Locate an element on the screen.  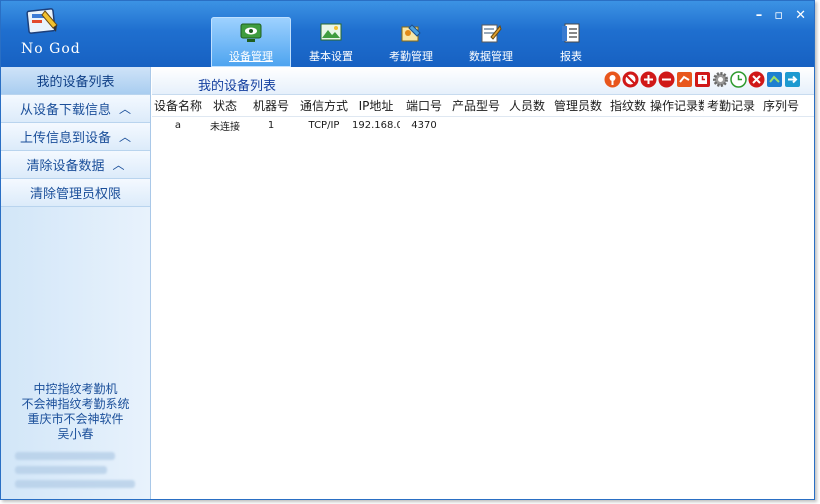
column-header: 指纹数 is located at coordinates (628, 105).